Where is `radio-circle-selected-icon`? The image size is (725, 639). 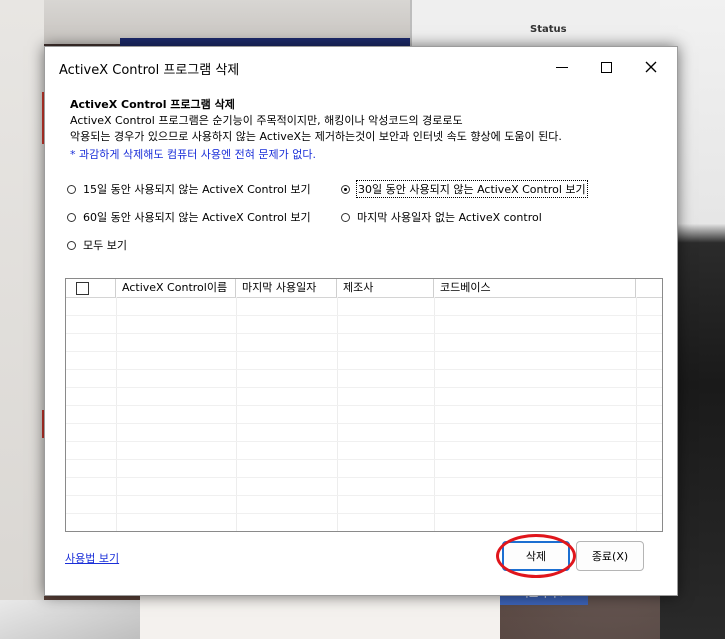 radio-circle-selected-icon is located at coordinates (345, 189).